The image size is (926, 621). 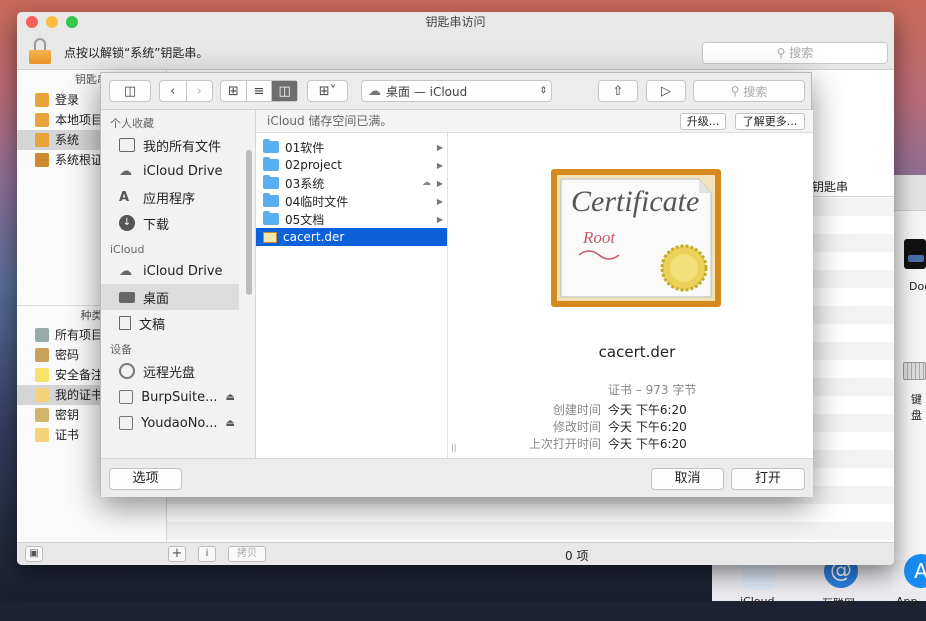 What do you see at coordinates (327, 91) in the screenshot?
I see `arrange-menu-button: ⊞˅` at bounding box center [327, 91].